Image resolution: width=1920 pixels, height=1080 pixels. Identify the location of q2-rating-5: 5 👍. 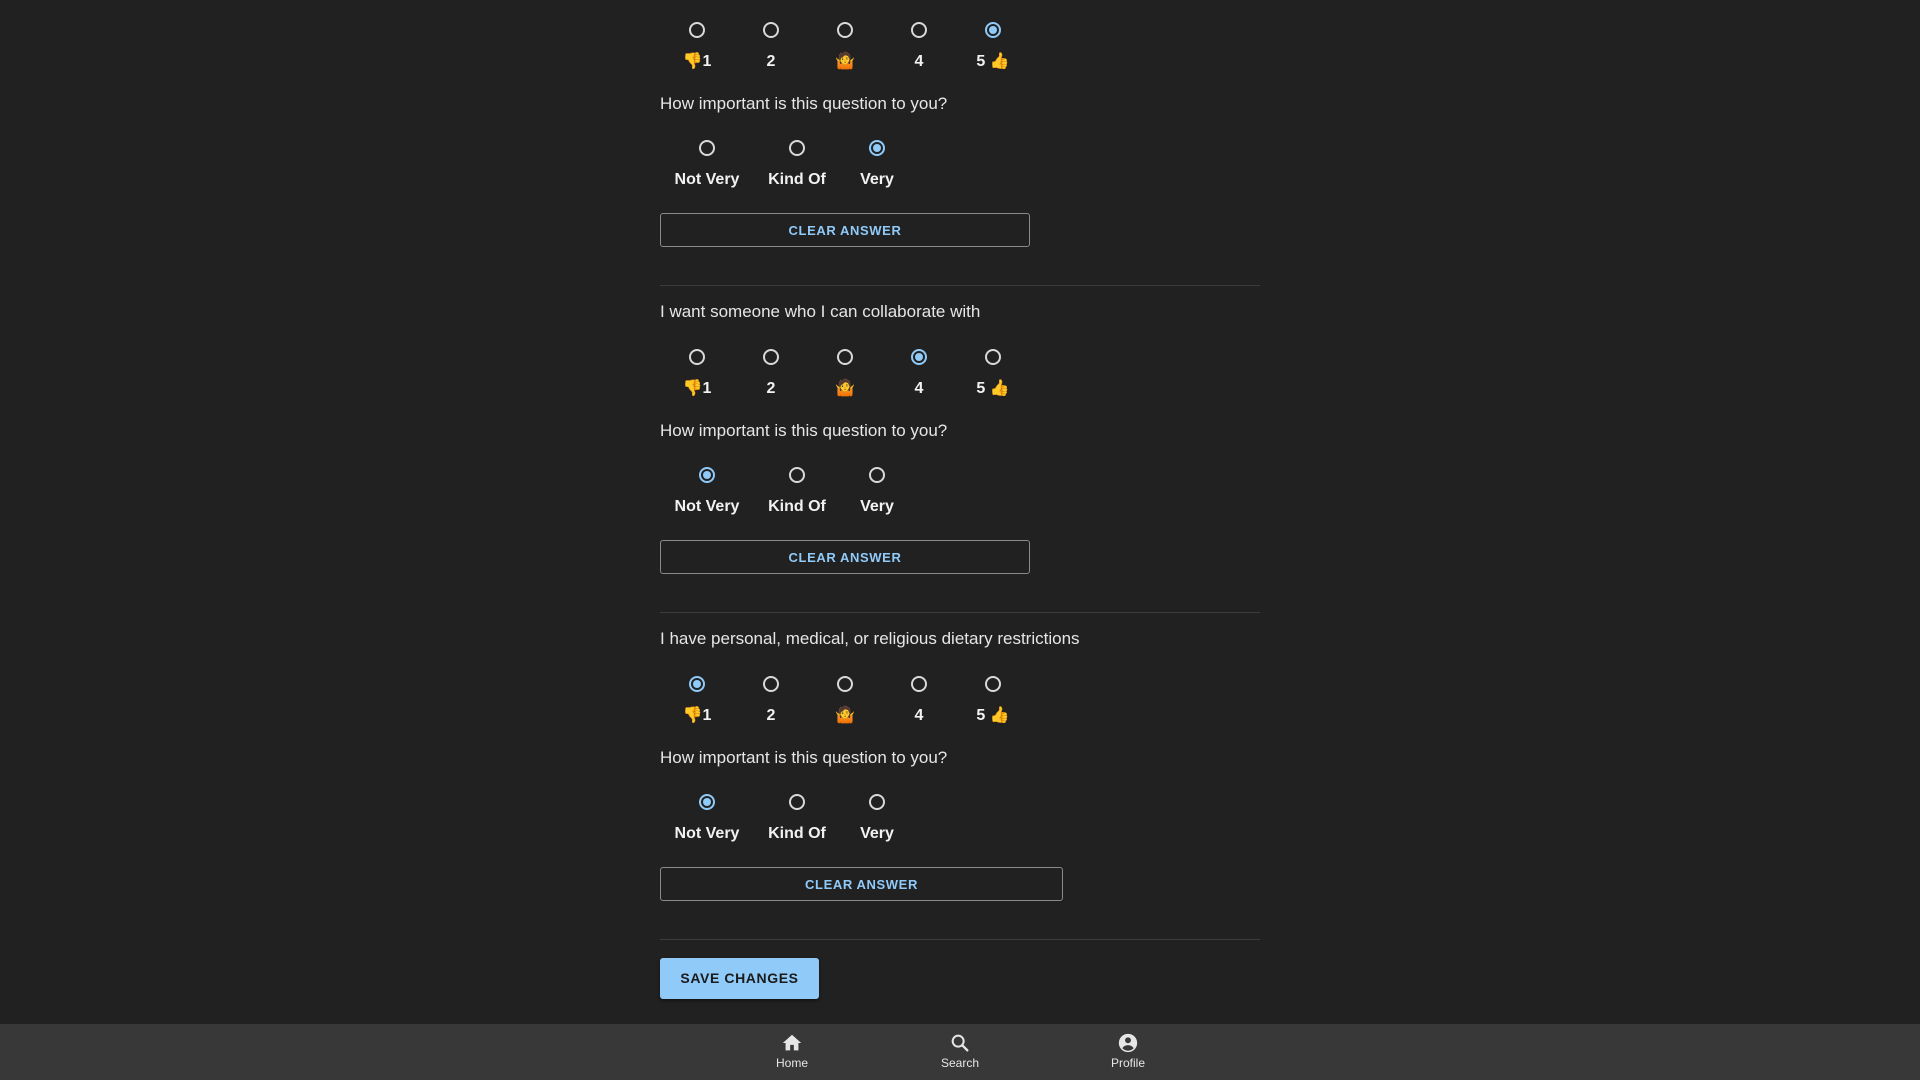
(993, 374).